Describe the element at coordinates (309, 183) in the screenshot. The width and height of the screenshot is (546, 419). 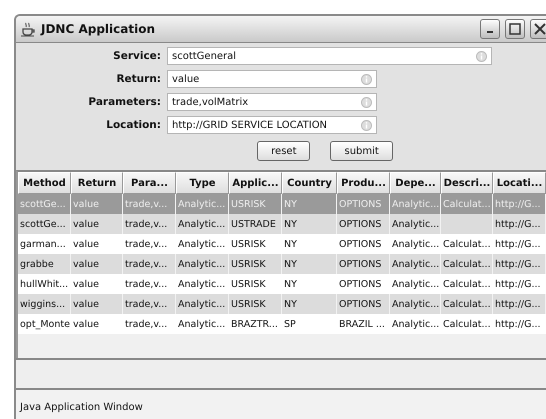
I see `column-header: Country` at that location.